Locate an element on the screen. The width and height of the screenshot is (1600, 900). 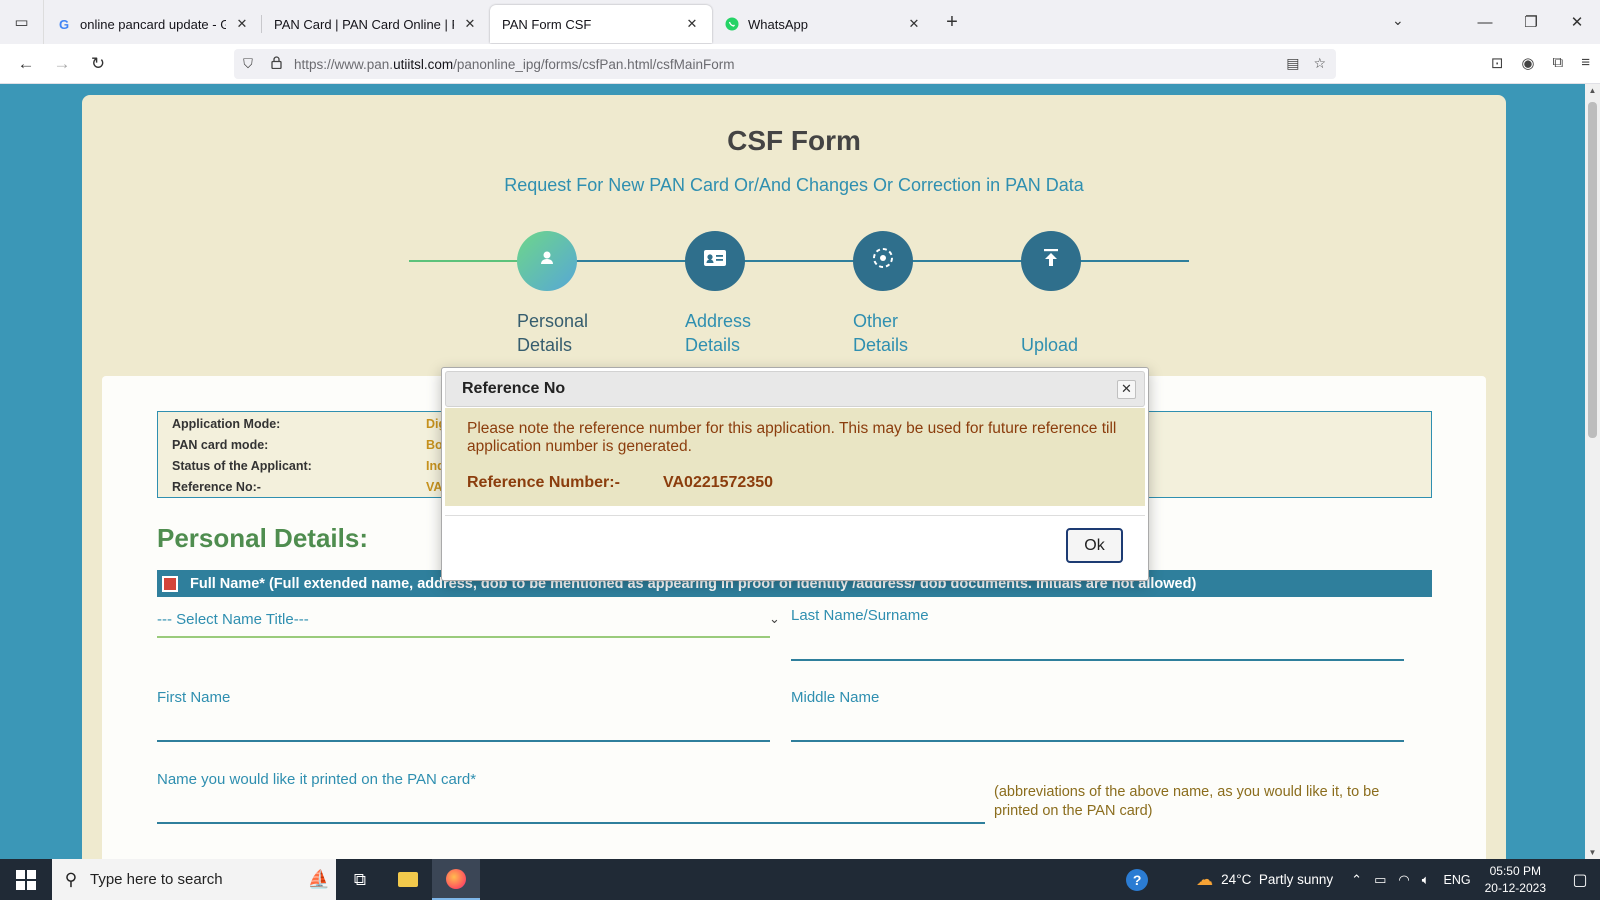
dialog-header: Reference No ✕ is located at coordinates (795, 389).